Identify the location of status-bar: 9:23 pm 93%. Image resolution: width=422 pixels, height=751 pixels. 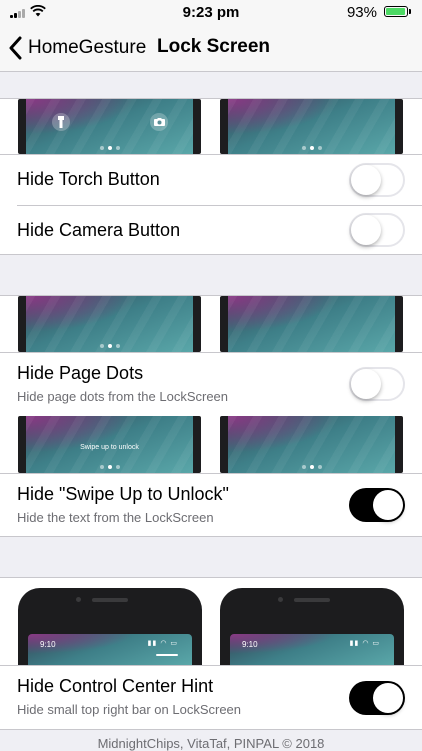
(211, 12).